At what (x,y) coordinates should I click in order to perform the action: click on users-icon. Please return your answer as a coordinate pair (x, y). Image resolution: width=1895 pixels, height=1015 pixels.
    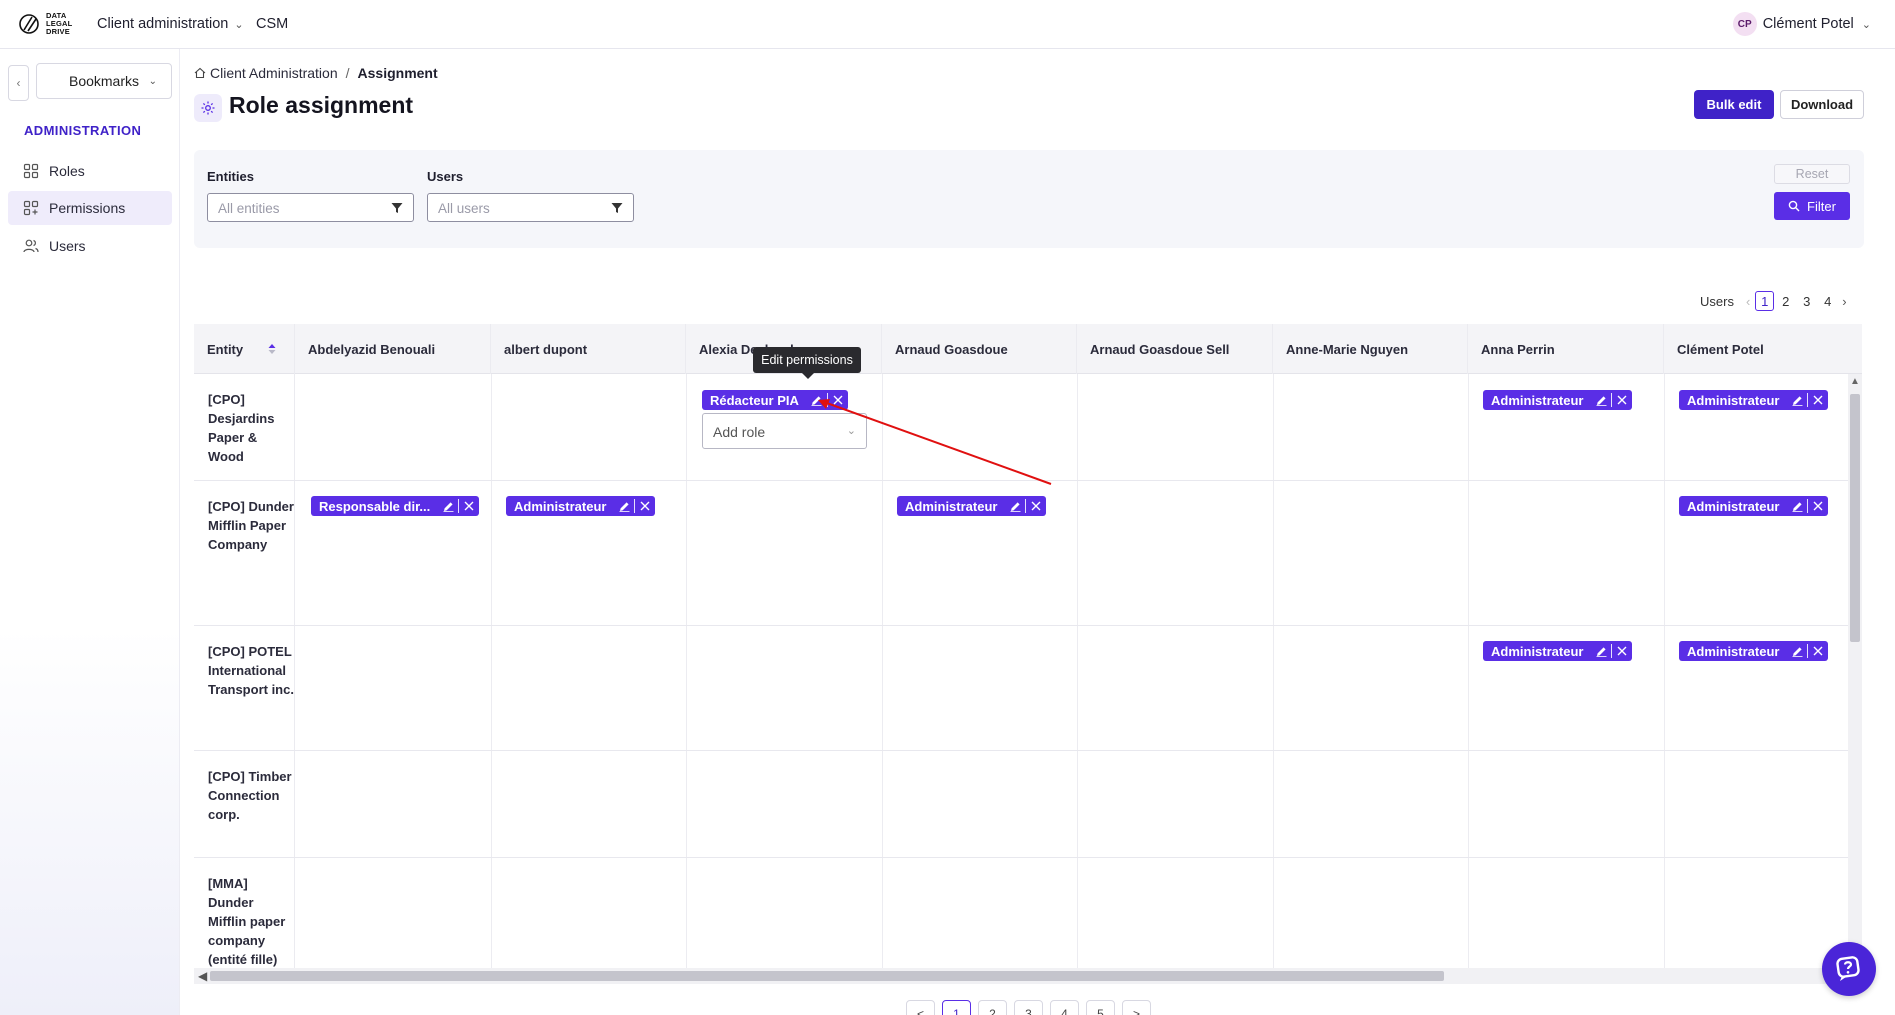
    Looking at the image, I should click on (31, 246).